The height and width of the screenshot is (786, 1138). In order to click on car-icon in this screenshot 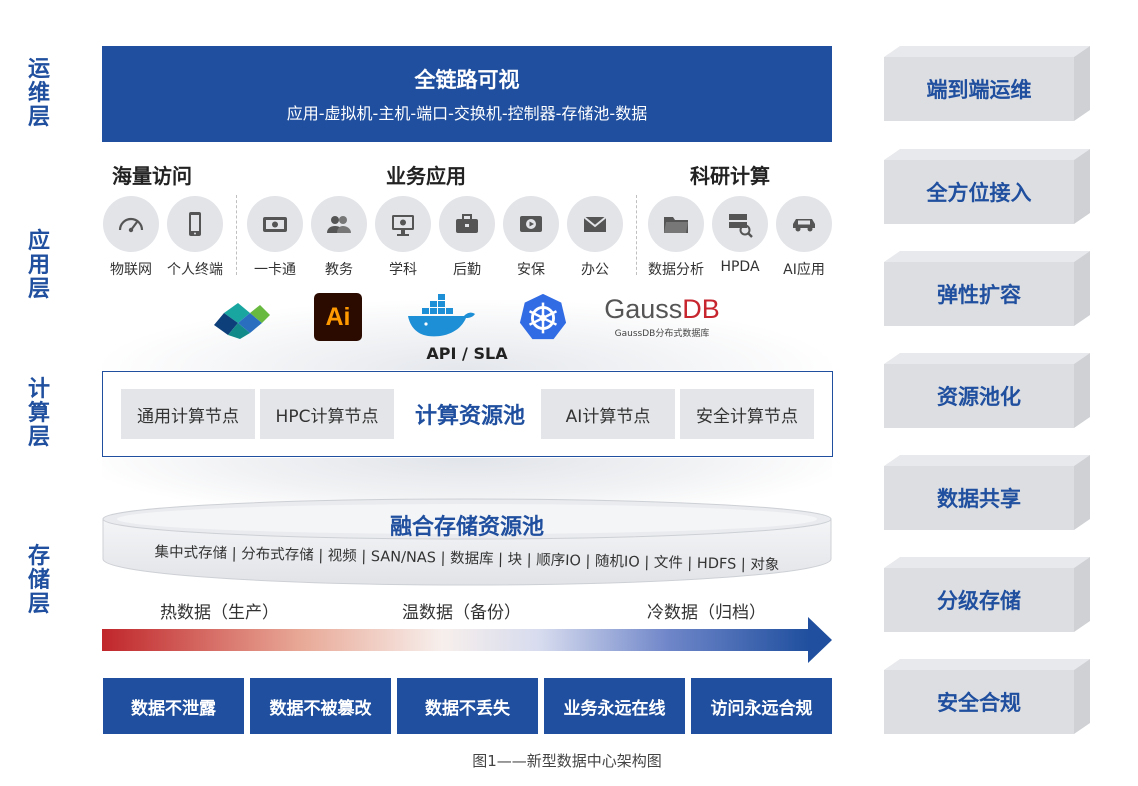, I will do `click(804, 224)`.